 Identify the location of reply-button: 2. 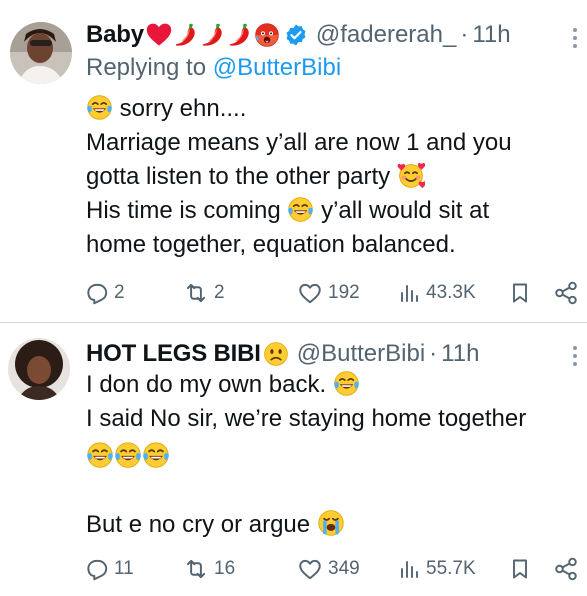
(104, 293).